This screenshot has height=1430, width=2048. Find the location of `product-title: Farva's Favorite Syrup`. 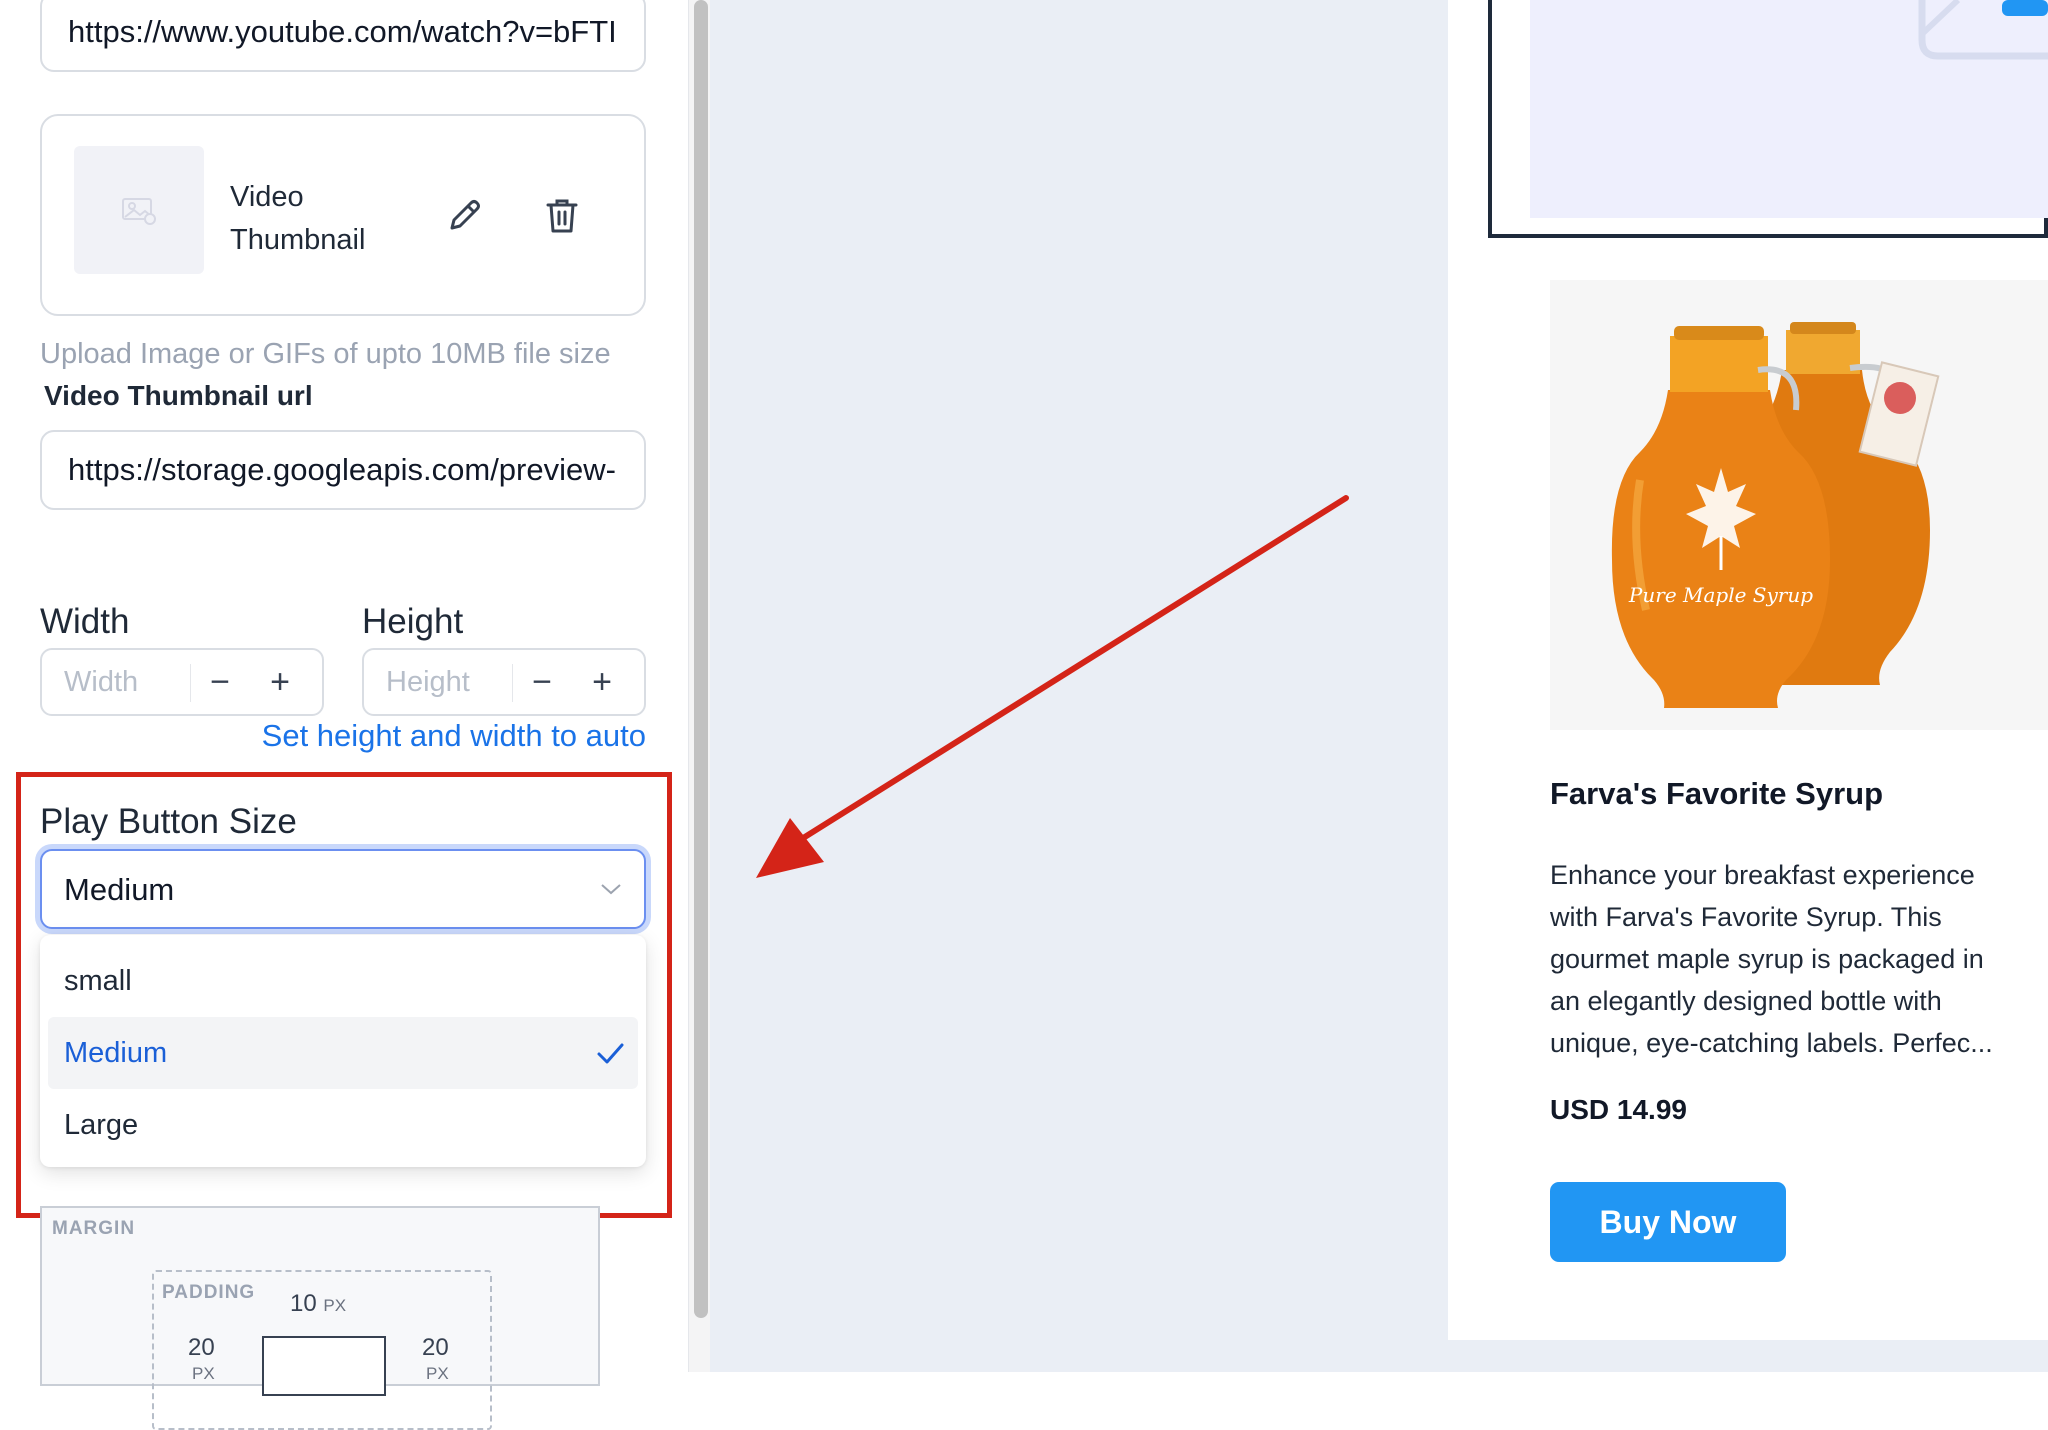

product-title: Farva's Favorite Syrup is located at coordinates (1717, 793).